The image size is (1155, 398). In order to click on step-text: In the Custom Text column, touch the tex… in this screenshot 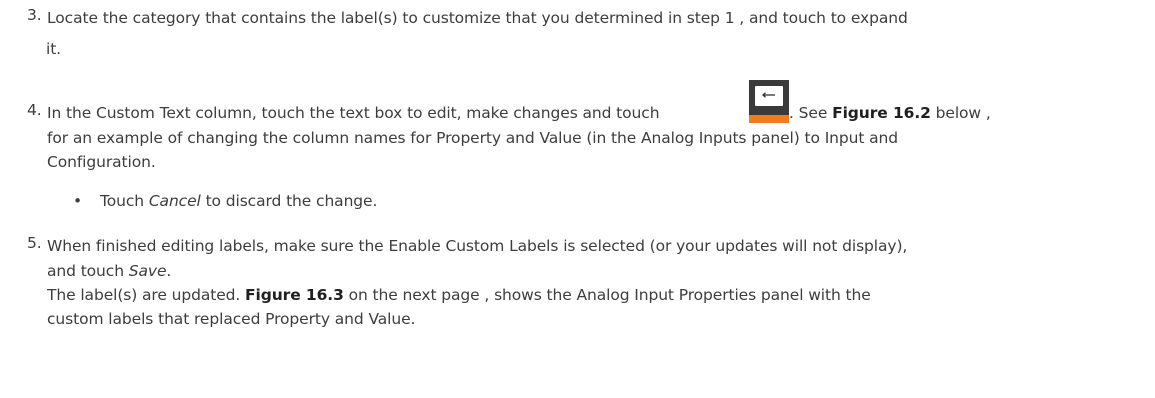, I will do `click(597, 103)`.